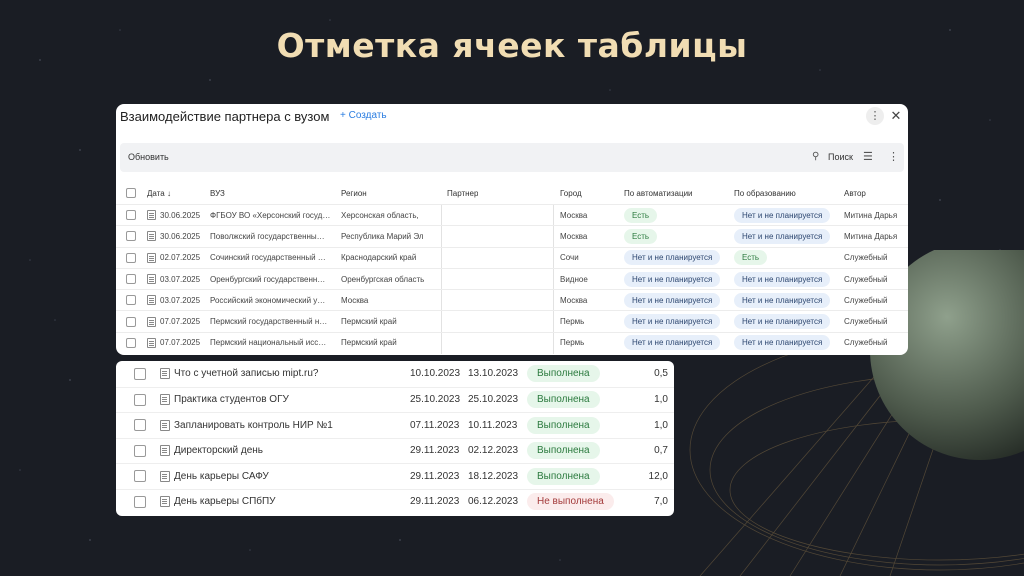 This screenshot has height=576, width=1024. Describe the element at coordinates (896, 116) in the screenshot. I see `close-icon: ✕` at that location.